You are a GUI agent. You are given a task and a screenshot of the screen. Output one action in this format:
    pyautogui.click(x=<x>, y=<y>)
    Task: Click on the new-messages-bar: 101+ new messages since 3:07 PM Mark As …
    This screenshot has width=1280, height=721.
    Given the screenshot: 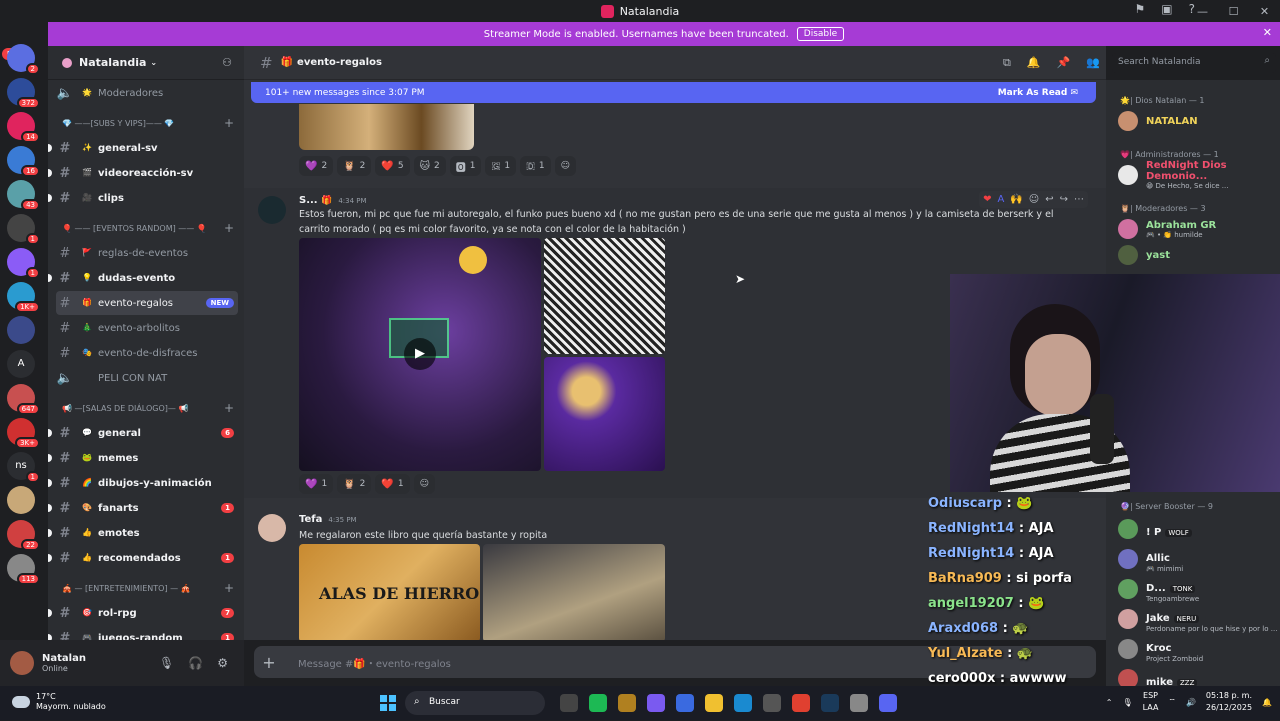 What is the action you would take?
    pyautogui.click(x=673, y=92)
    